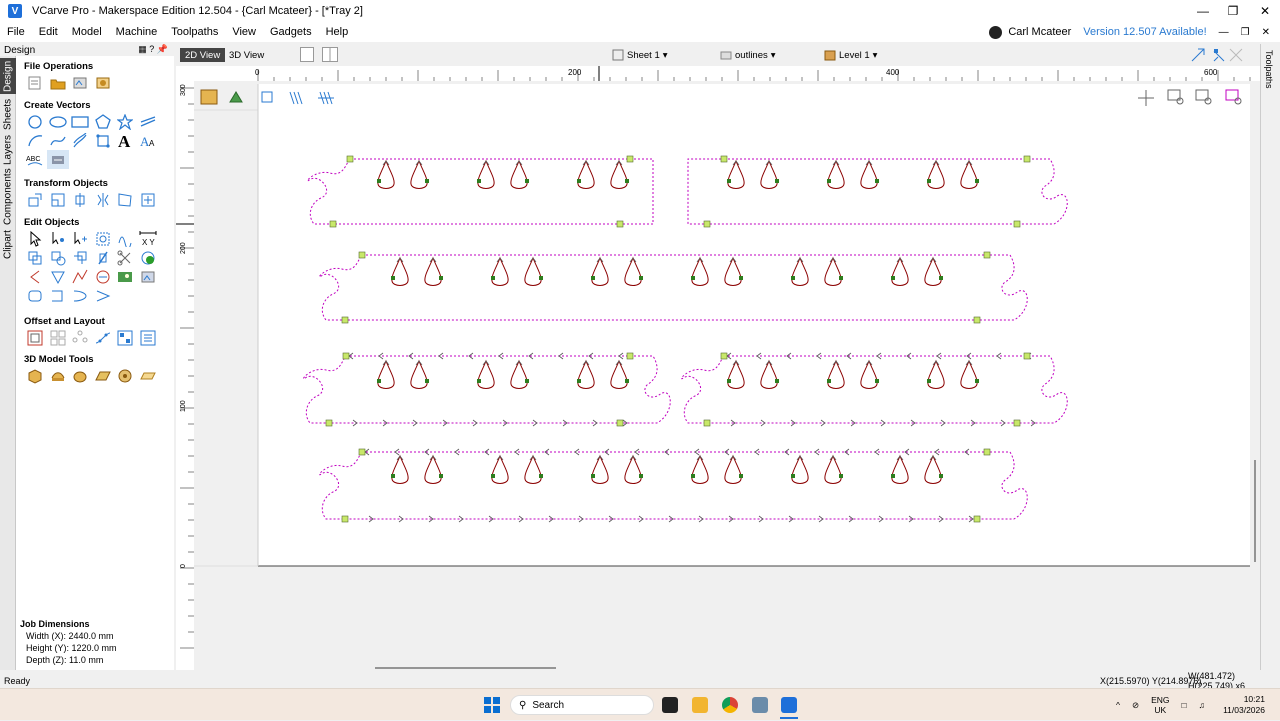  What do you see at coordinates (80, 199) in the screenshot?
I see `align-icon` at bounding box center [80, 199].